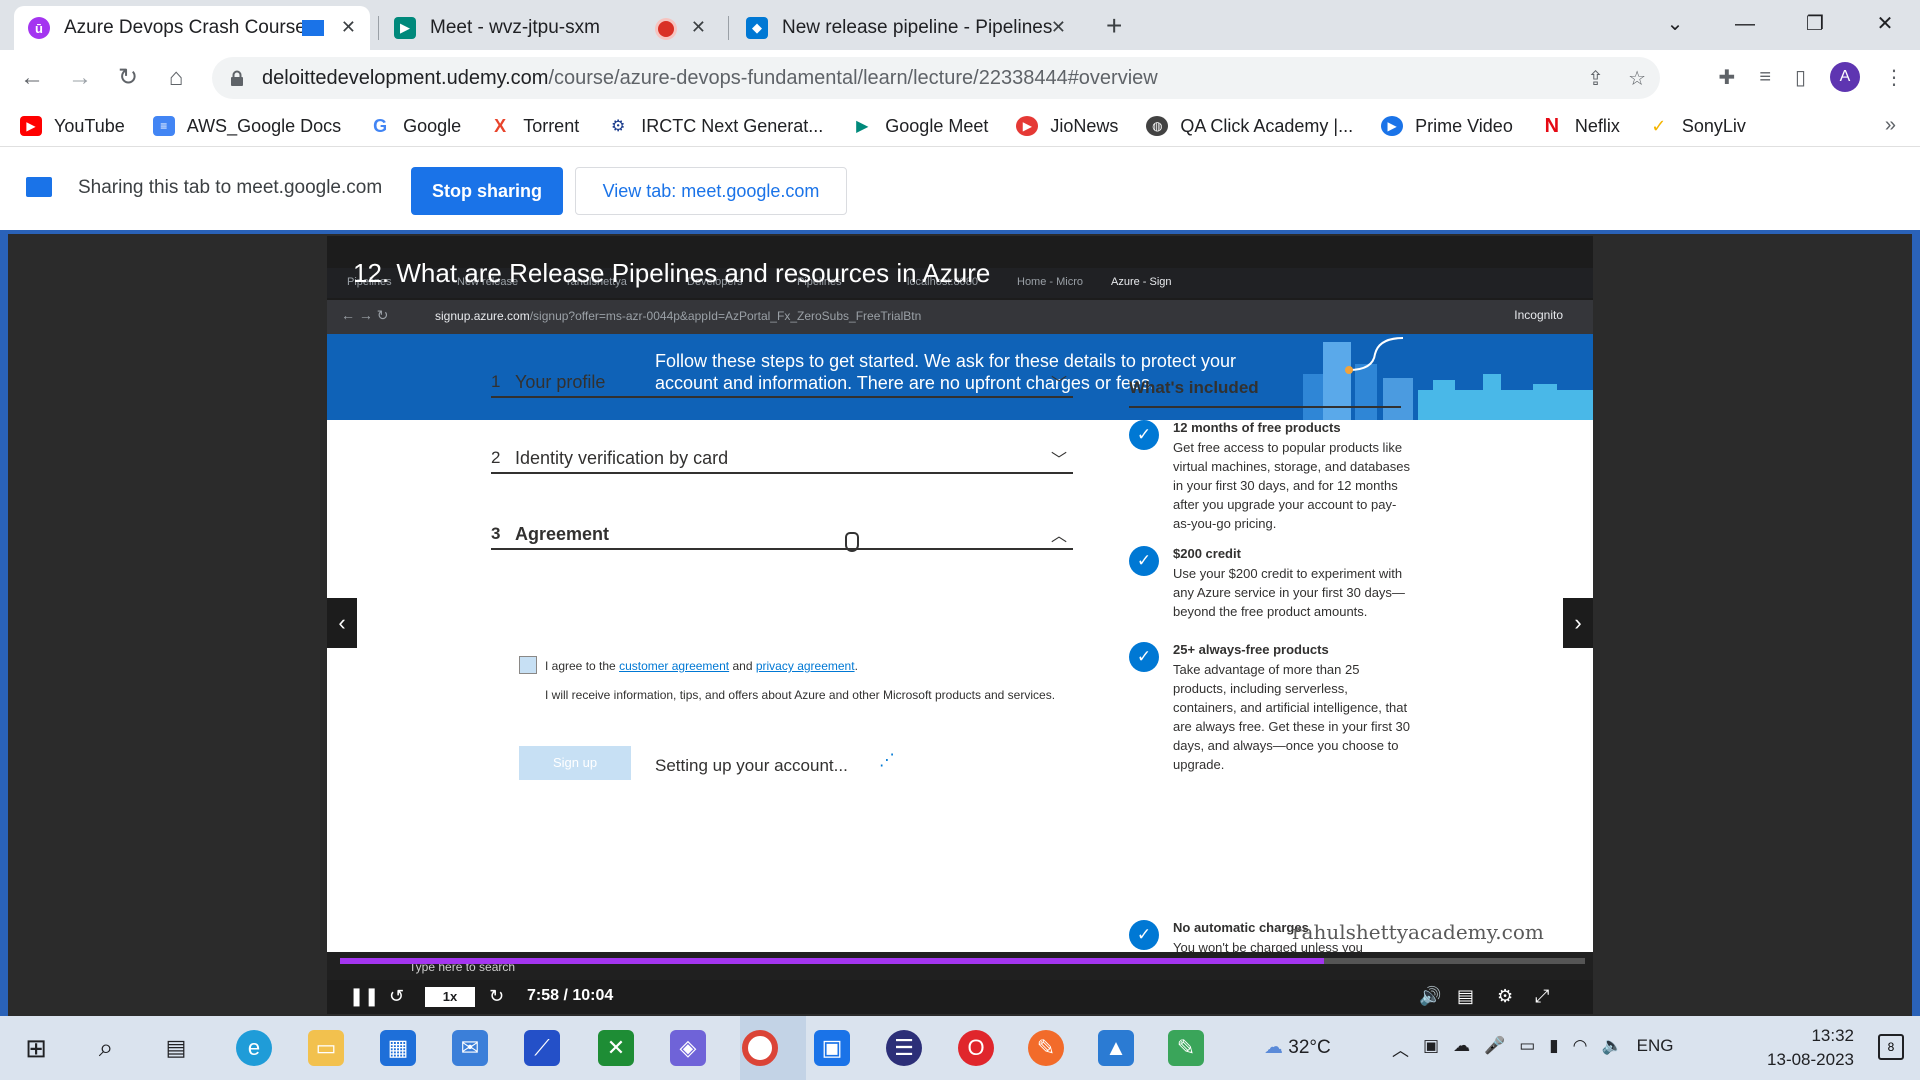 The width and height of the screenshot is (1920, 1080). Describe the element at coordinates (1538, 315) in the screenshot. I see `incognito-label: Incognito` at that location.